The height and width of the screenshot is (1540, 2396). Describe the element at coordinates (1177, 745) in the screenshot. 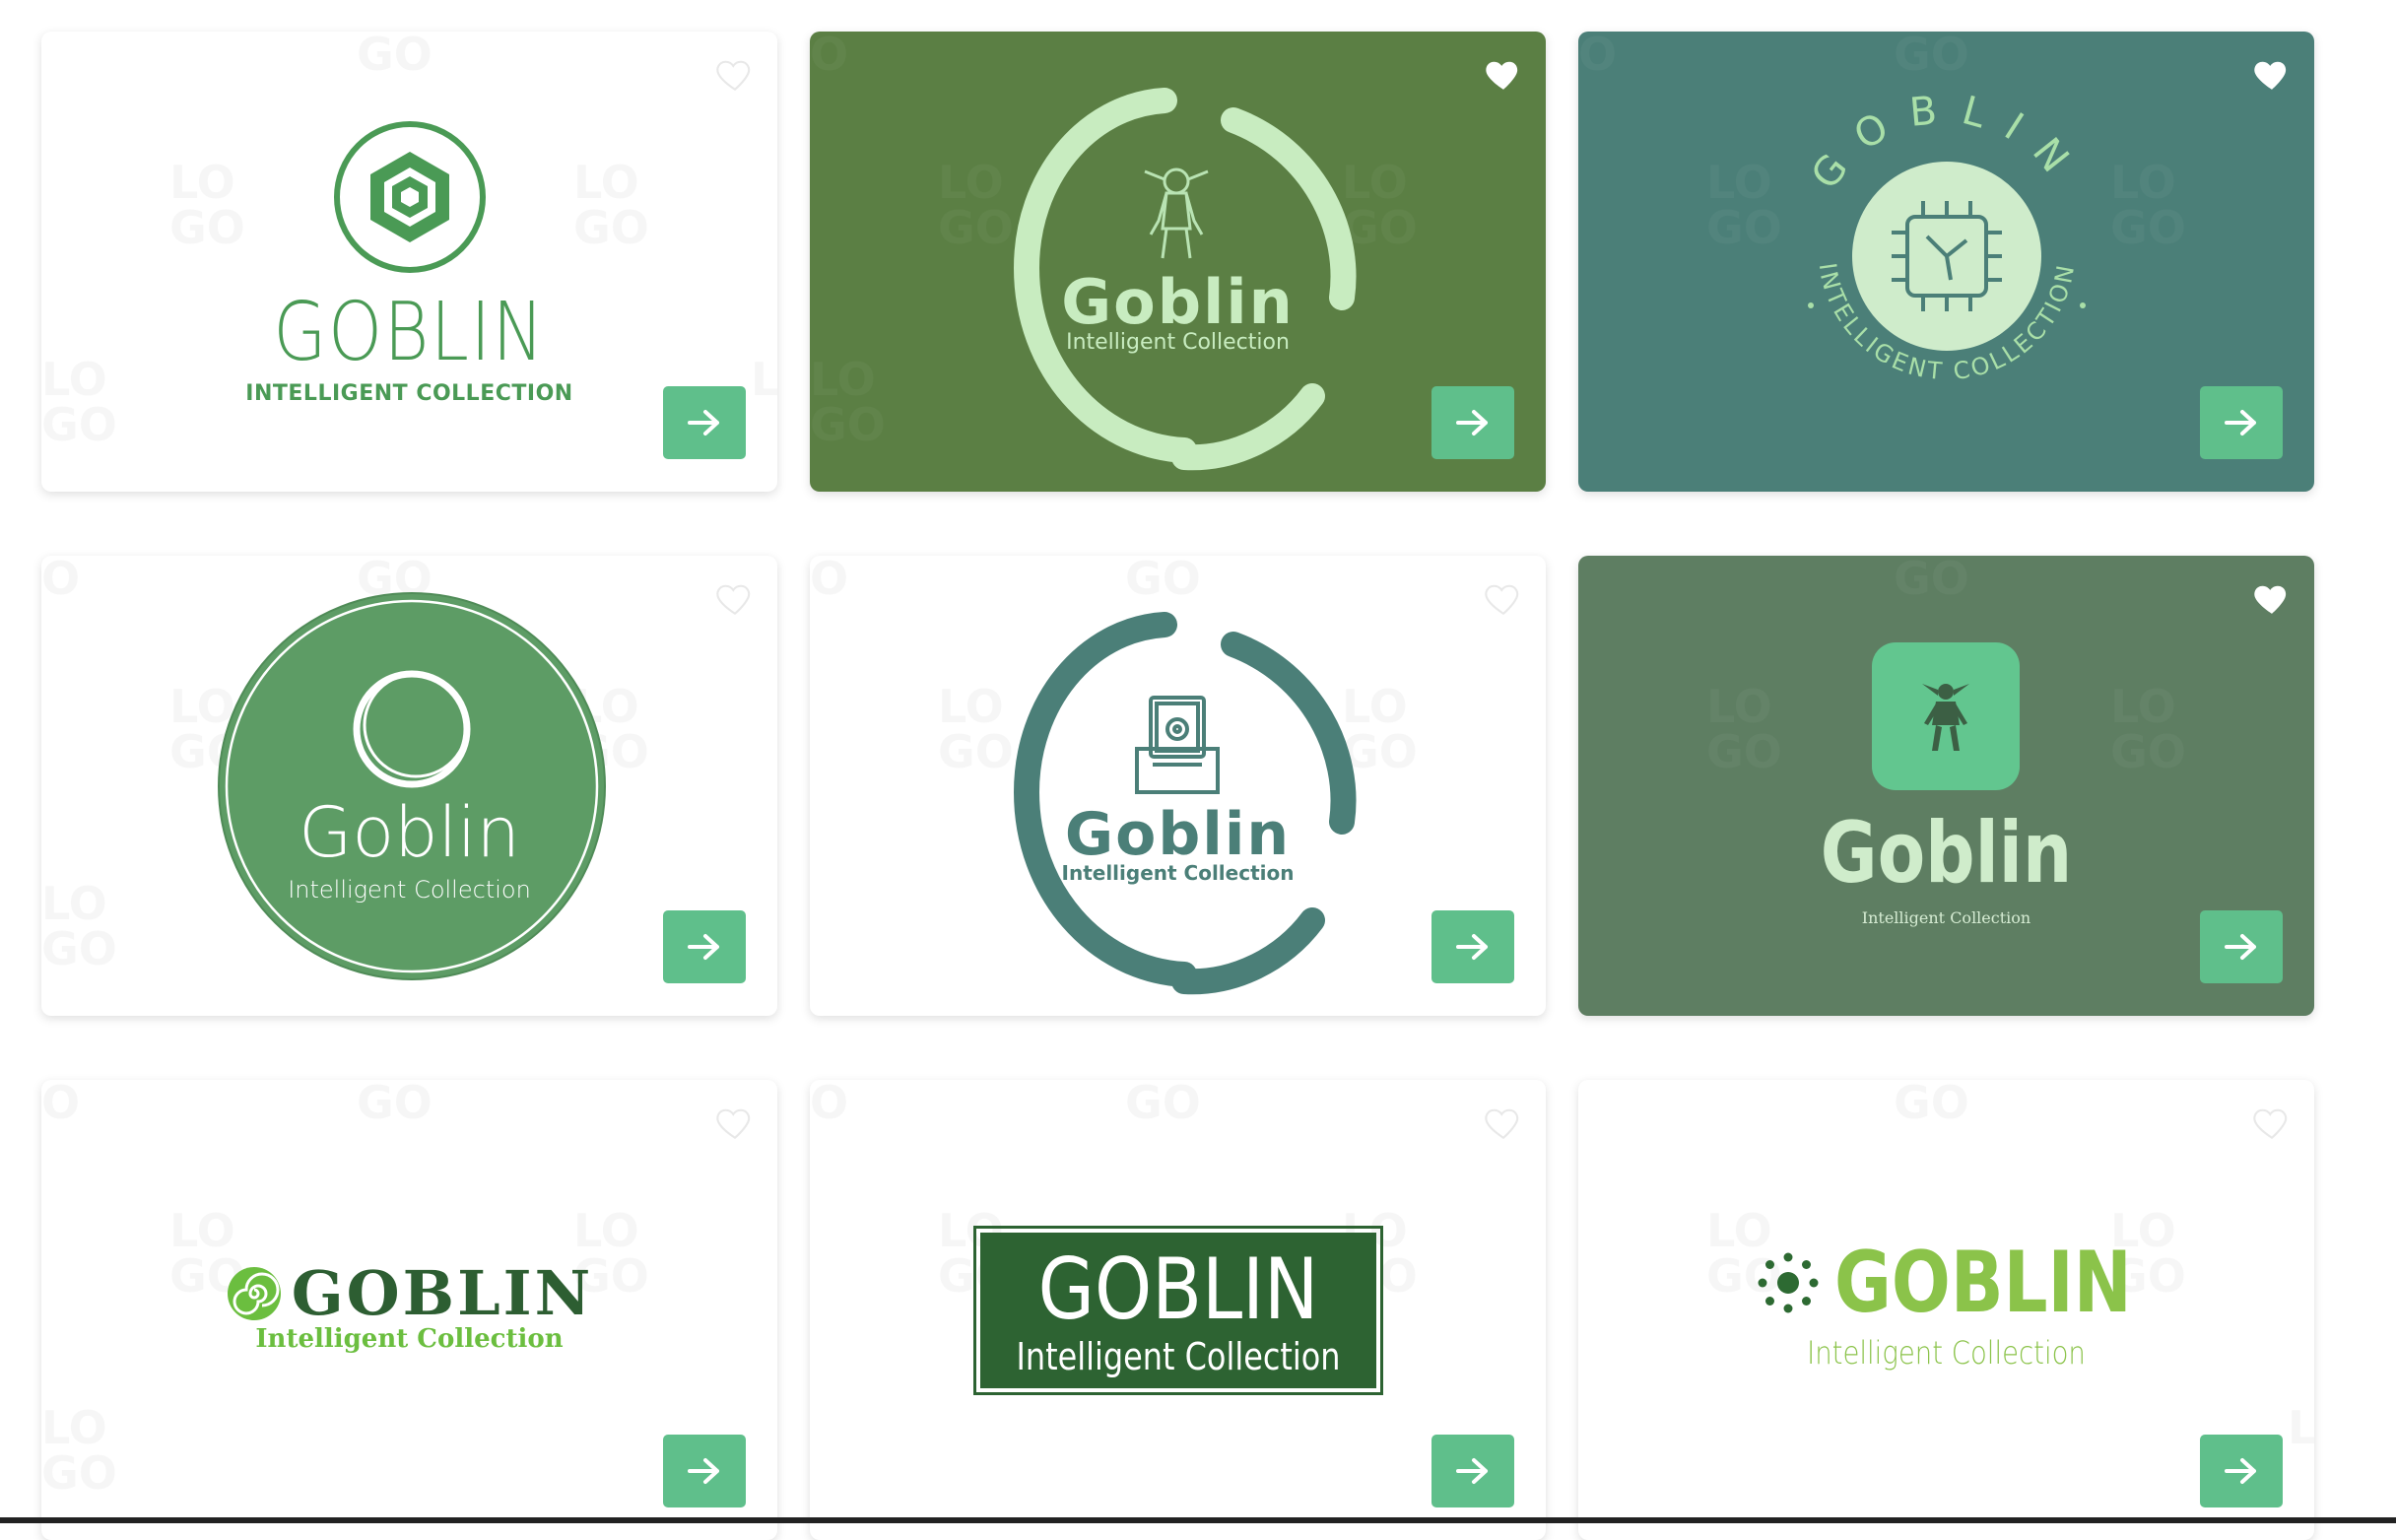

I see `photo-frame-icon` at that location.